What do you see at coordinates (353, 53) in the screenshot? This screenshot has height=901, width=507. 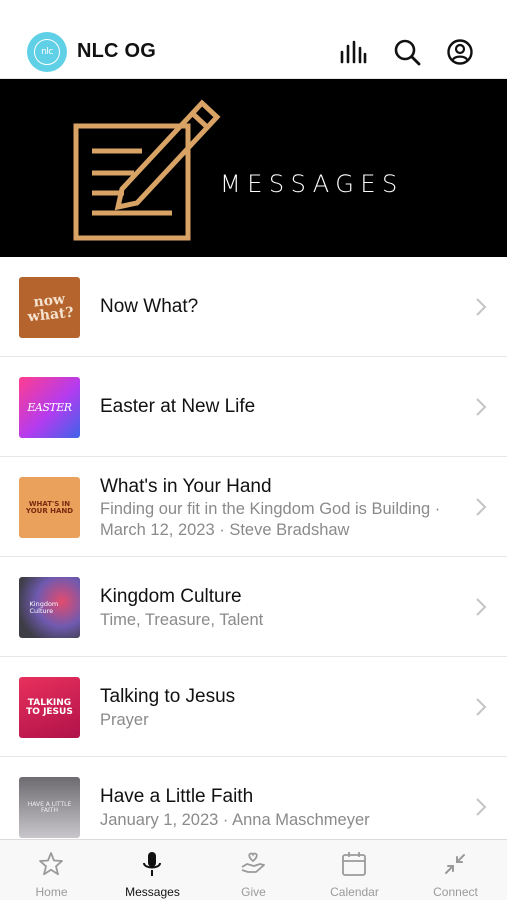 I see `stats-icon` at bounding box center [353, 53].